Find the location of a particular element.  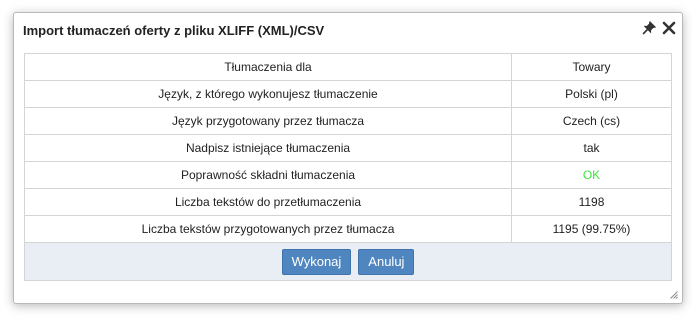

row-value: tak is located at coordinates (591, 148).